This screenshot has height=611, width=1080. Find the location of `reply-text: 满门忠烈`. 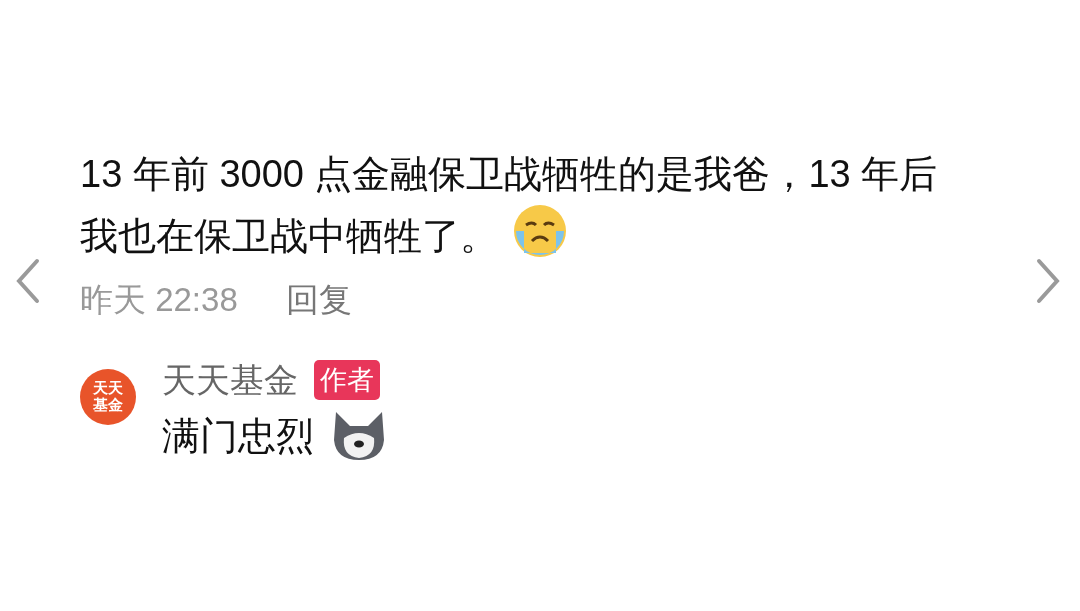

reply-text: 满门忠烈 is located at coordinates (238, 436).